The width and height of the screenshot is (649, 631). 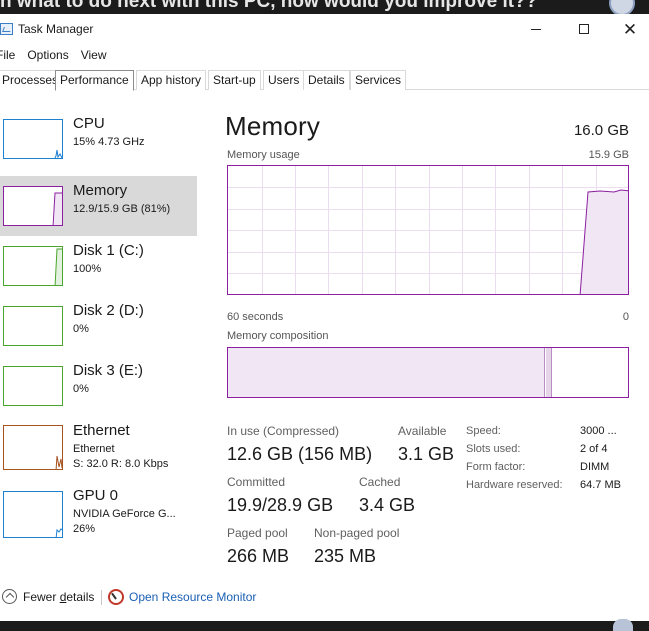 What do you see at coordinates (625, 317) in the screenshot?
I see `time-axis-end: 0` at bounding box center [625, 317].